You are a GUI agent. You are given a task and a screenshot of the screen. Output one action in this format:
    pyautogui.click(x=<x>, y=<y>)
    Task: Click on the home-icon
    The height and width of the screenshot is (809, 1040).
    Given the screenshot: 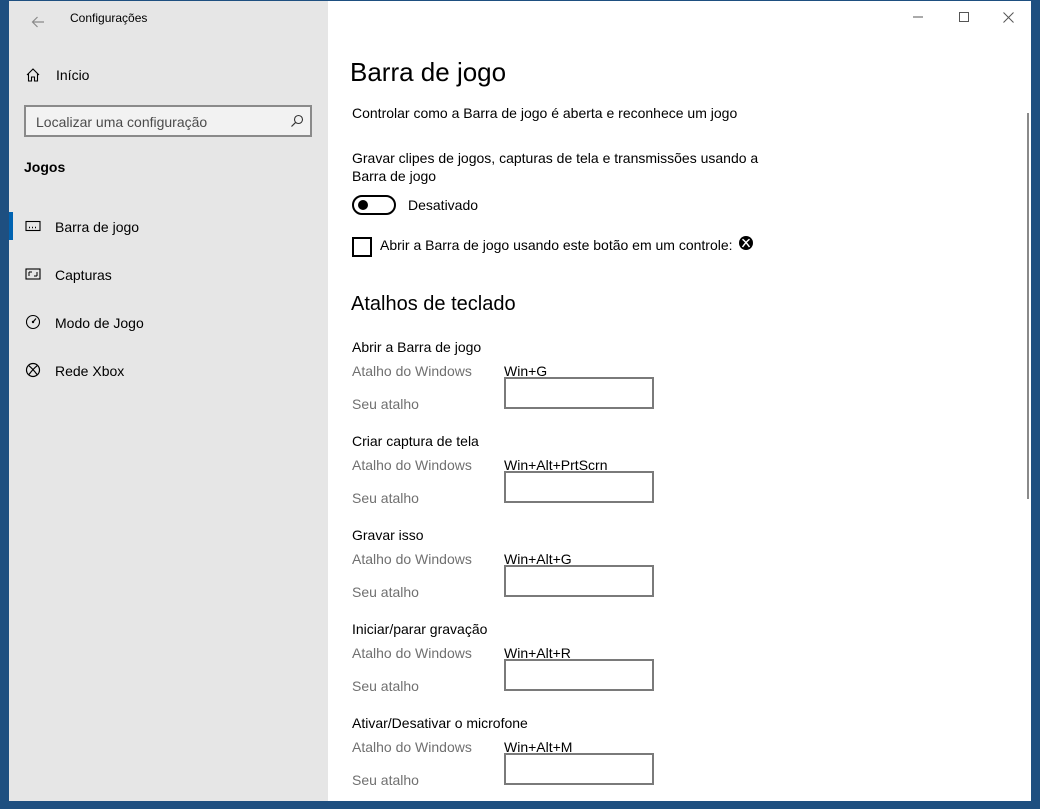 What is the action you would take?
    pyautogui.click(x=33, y=75)
    